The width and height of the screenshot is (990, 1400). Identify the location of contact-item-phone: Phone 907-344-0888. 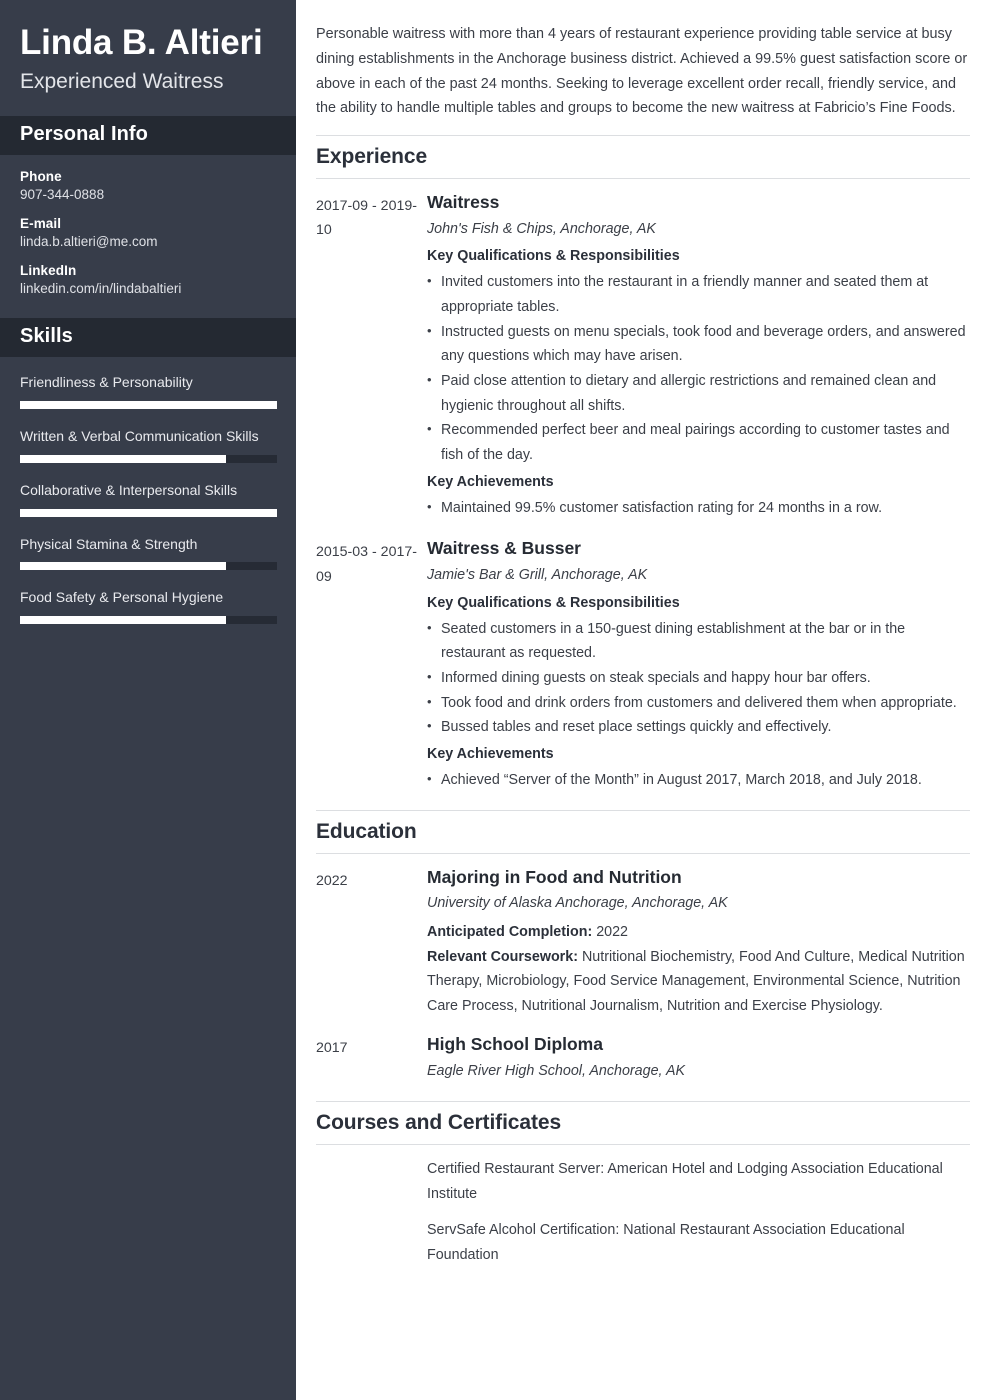
(148, 185).